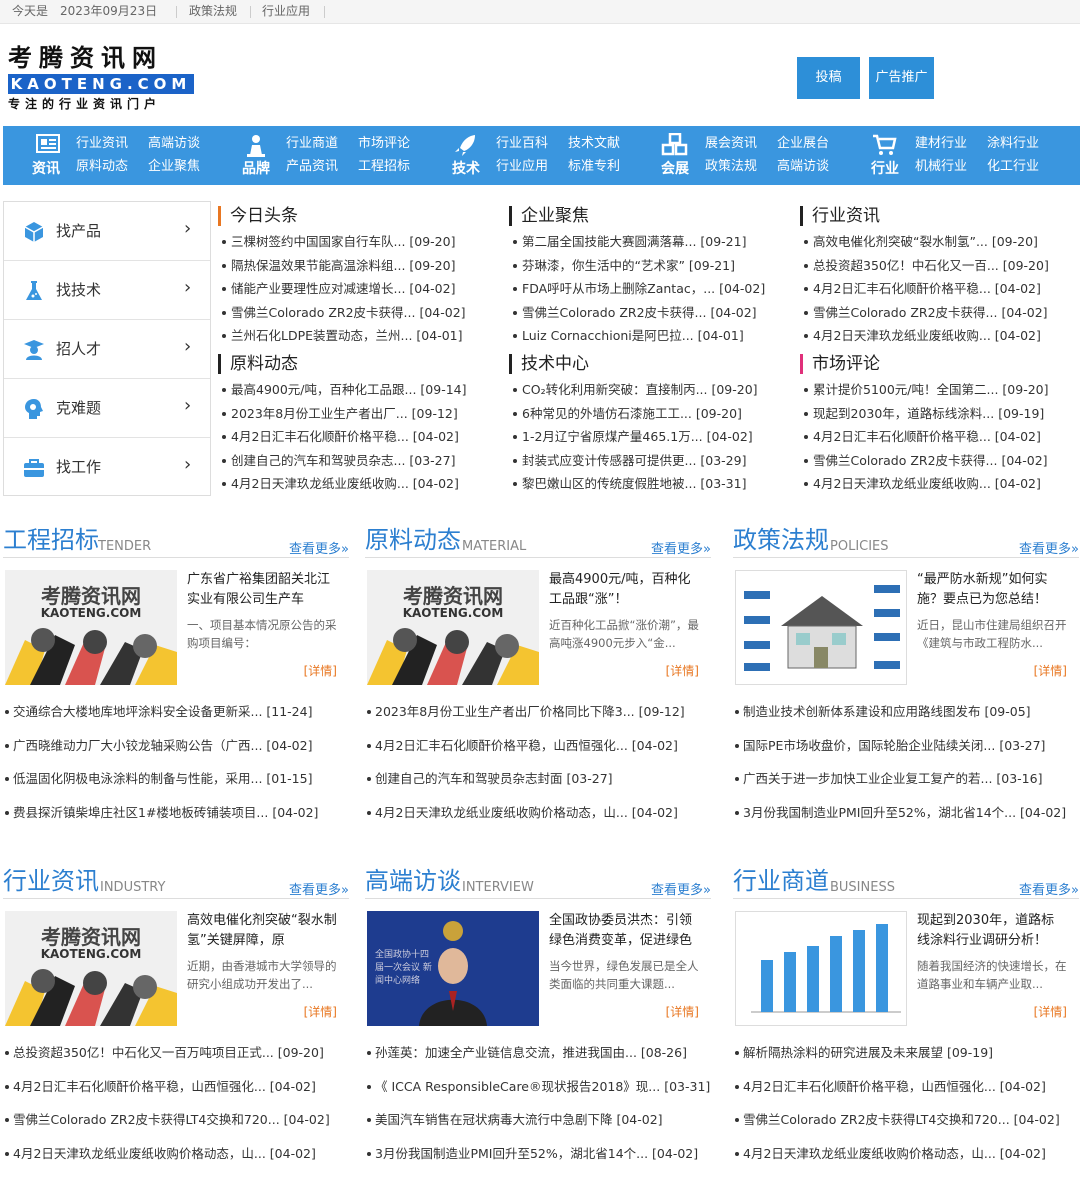 The height and width of the screenshot is (1191, 1080). Describe the element at coordinates (358, 364) in the screenshot. I see `column-title: 原料动态` at that location.